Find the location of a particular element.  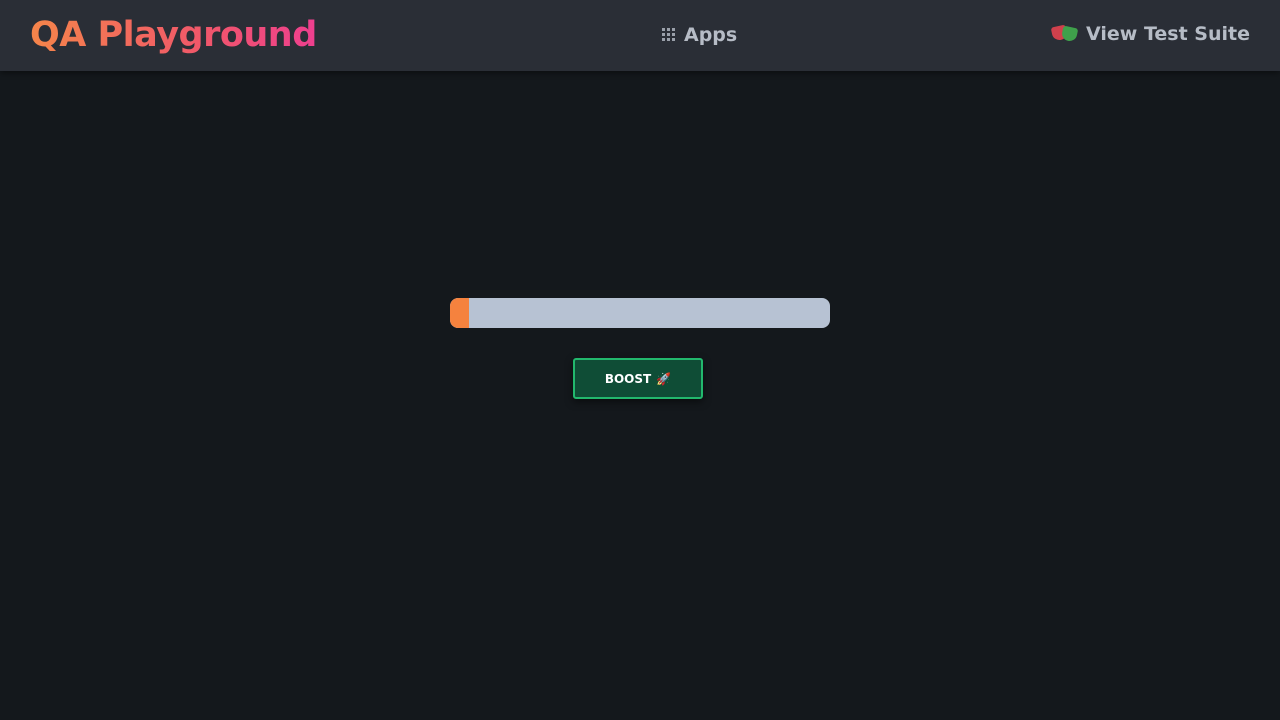

rocket-icon: 🚀 is located at coordinates (664, 378).